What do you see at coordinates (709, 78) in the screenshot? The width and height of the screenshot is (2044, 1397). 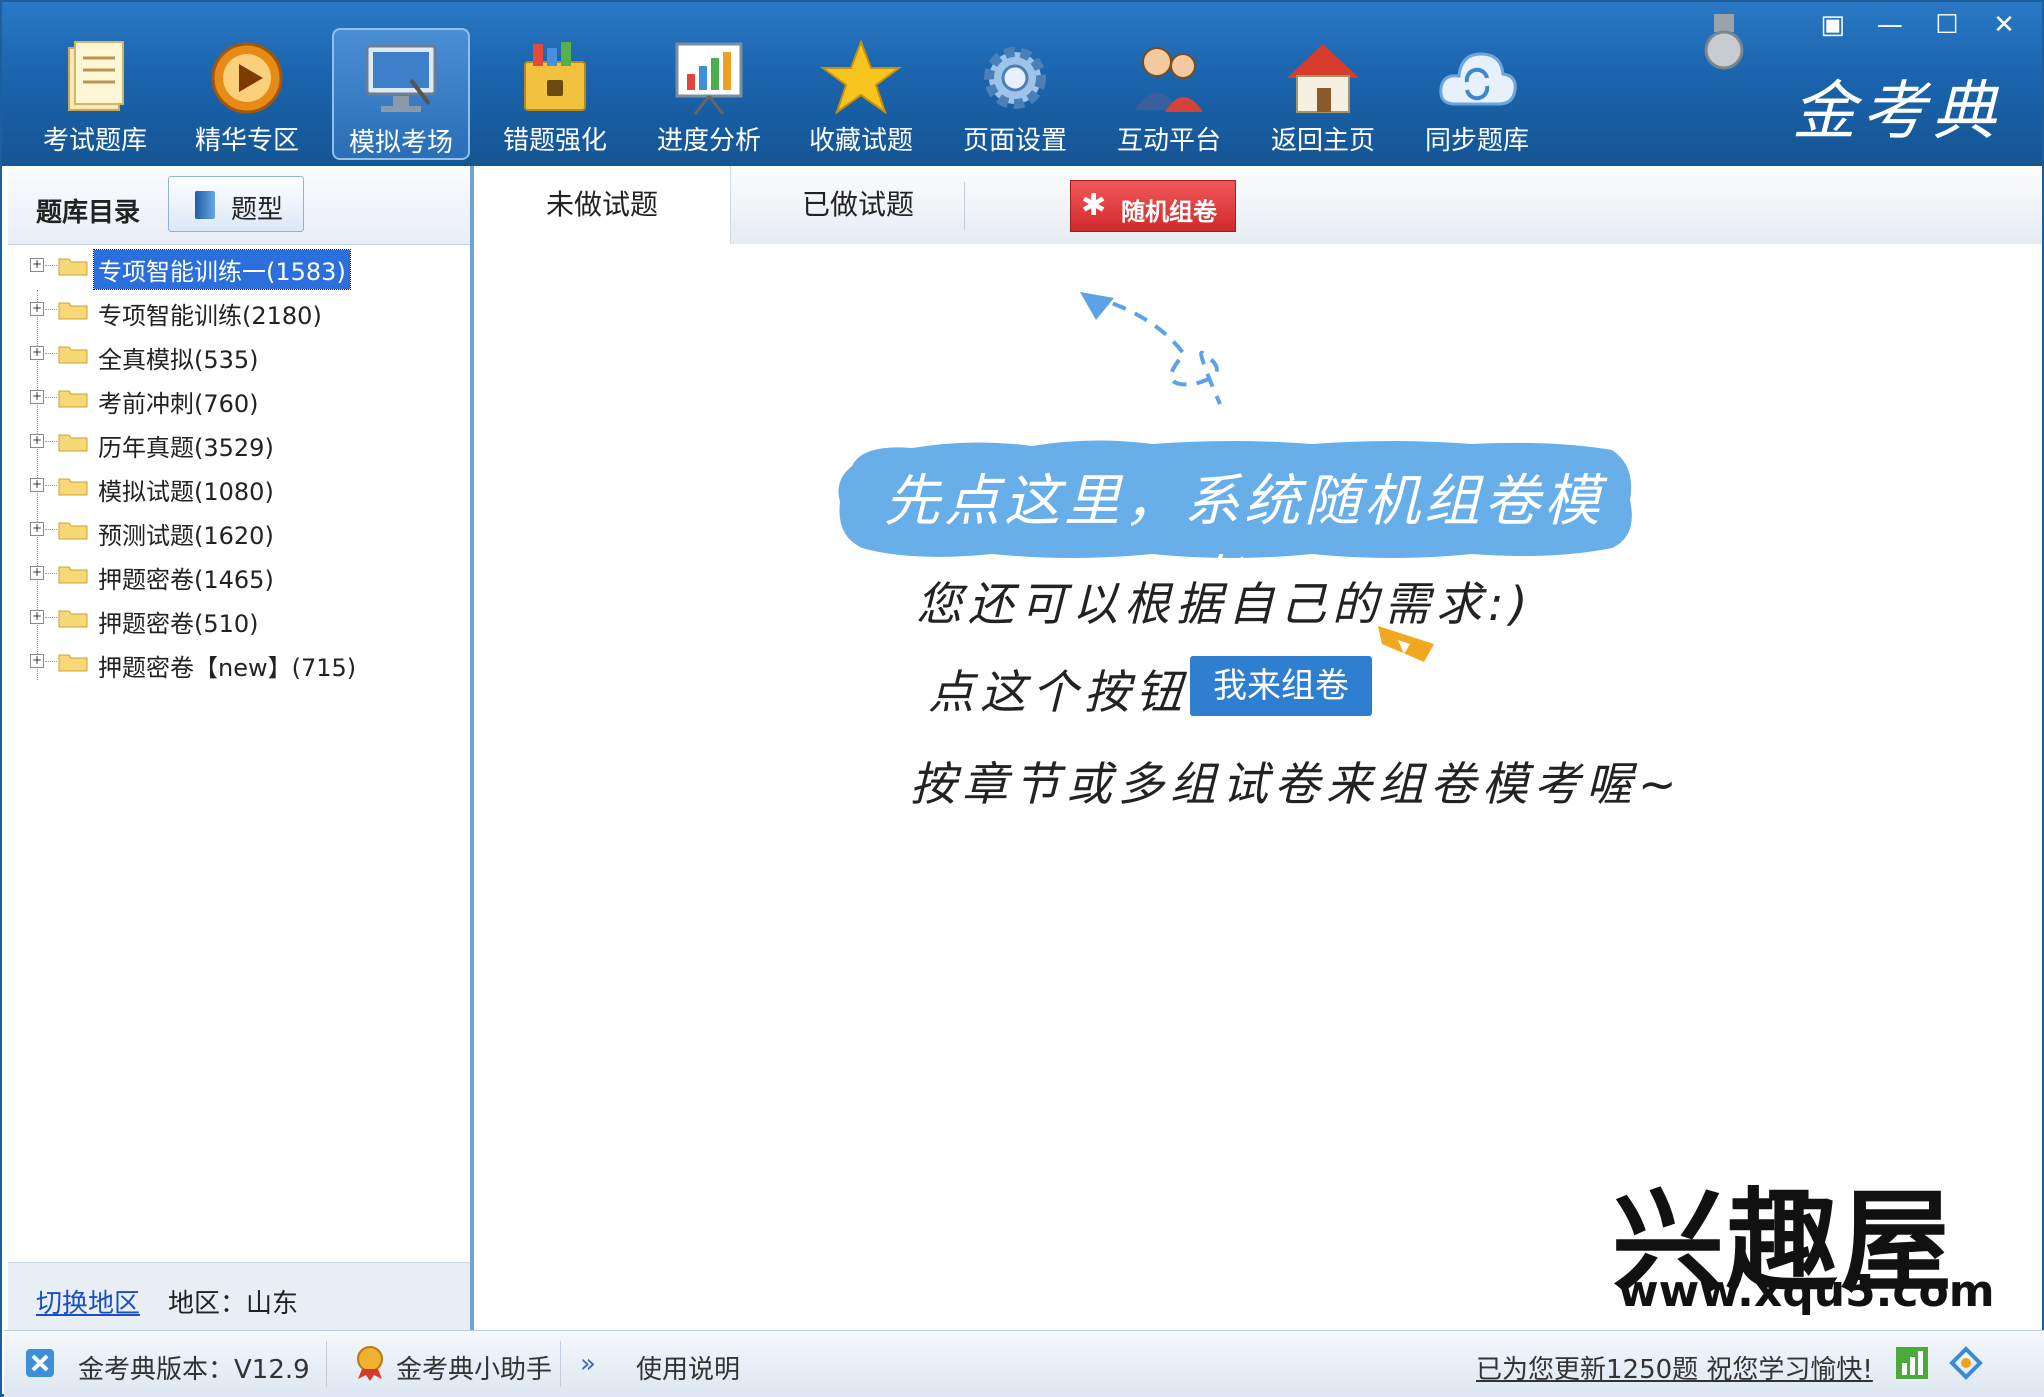 I see `chart-board-icon` at bounding box center [709, 78].